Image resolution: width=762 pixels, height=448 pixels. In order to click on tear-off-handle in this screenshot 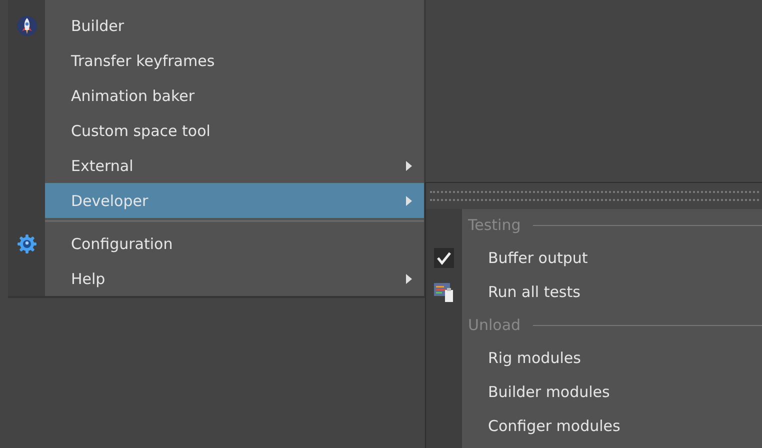, I will do `click(594, 196)`.